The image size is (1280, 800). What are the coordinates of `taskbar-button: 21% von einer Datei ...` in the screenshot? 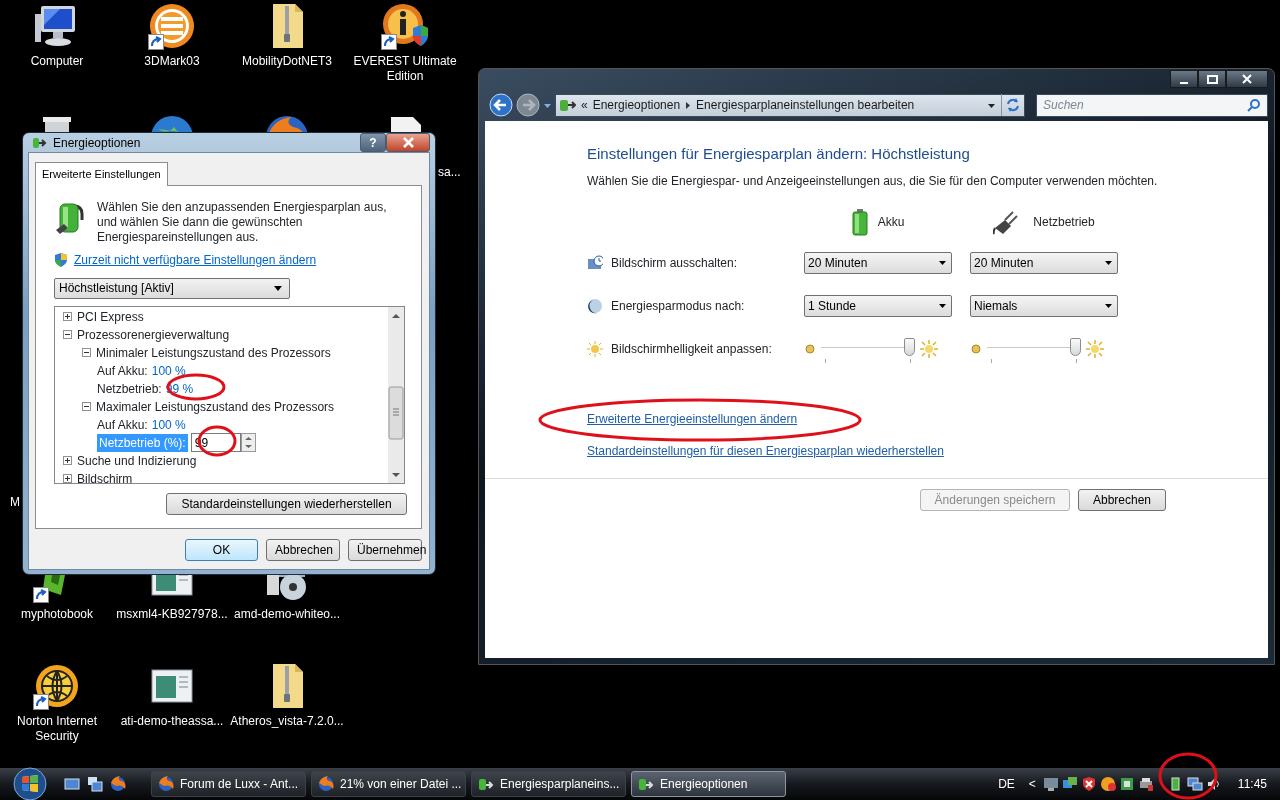 It's located at (388, 784).